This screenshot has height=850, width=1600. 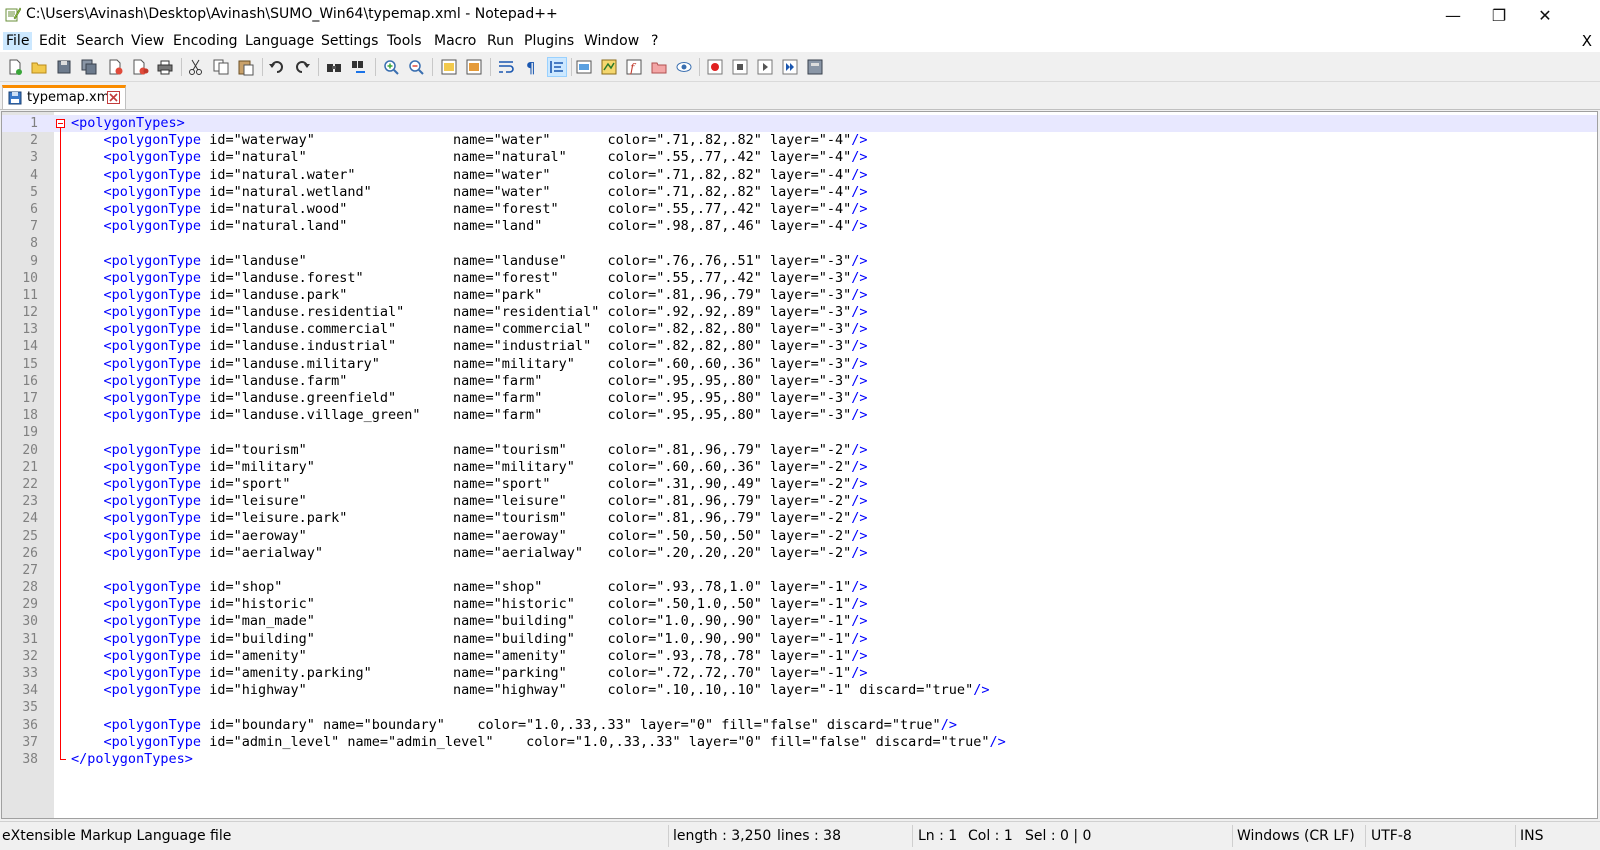 What do you see at coordinates (277, 67) in the screenshot?
I see `undo-icon` at bounding box center [277, 67].